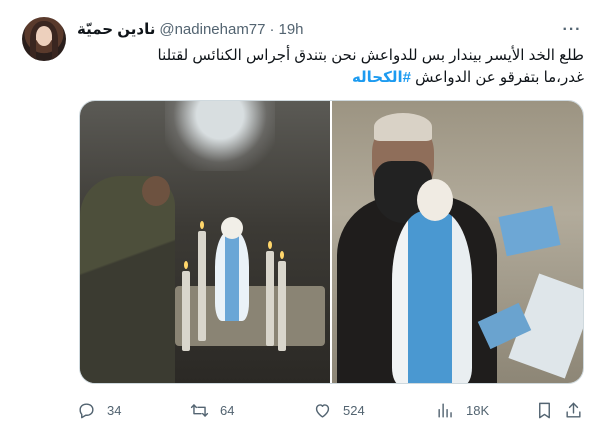 This screenshot has width=604, height=432. What do you see at coordinates (199, 410) in the screenshot?
I see `retweet-icon` at bounding box center [199, 410].